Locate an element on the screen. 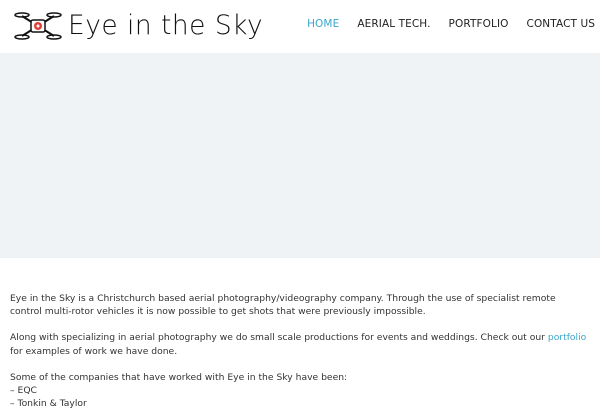 This screenshot has height=410, width=600. drone-icon is located at coordinates (38, 26).